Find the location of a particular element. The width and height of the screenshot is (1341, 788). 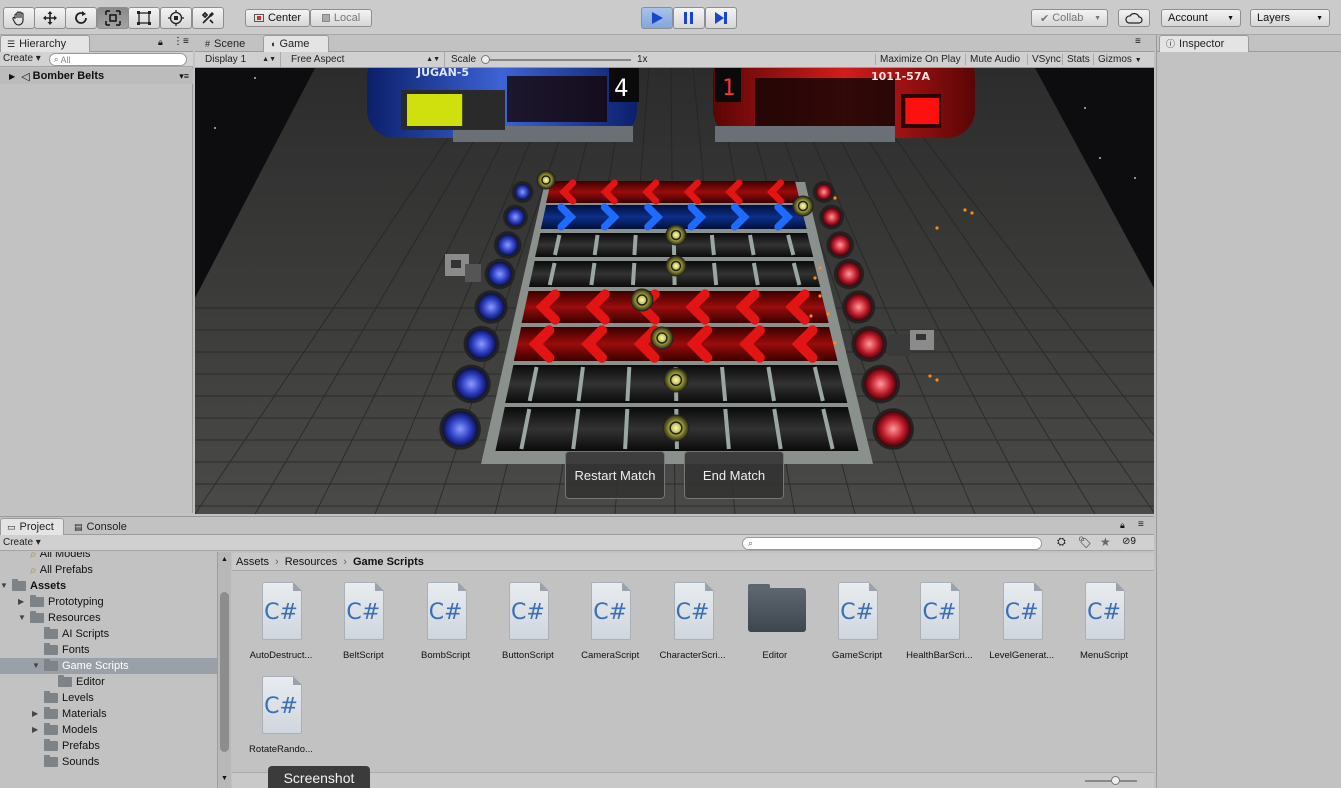

tree-item: AI Scripts is located at coordinates (108, 634).